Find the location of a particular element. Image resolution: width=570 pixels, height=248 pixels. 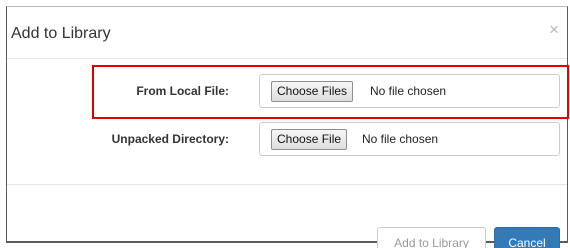

choose-file-button: Choose File is located at coordinates (309, 139).